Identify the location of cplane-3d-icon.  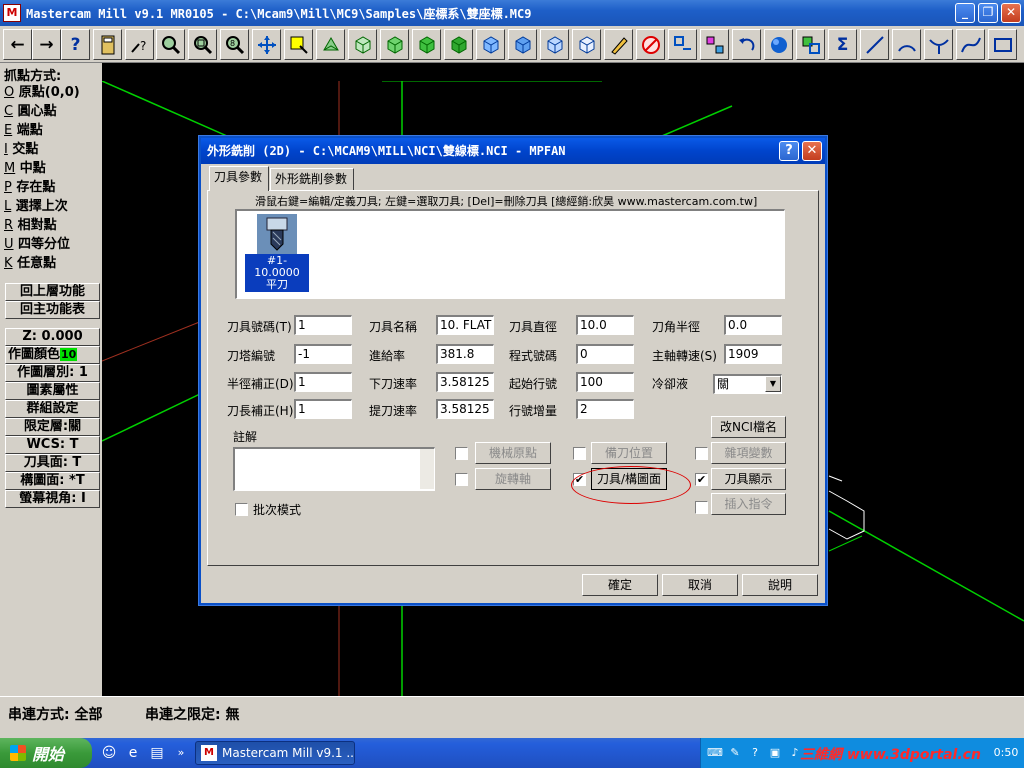
(586, 44).